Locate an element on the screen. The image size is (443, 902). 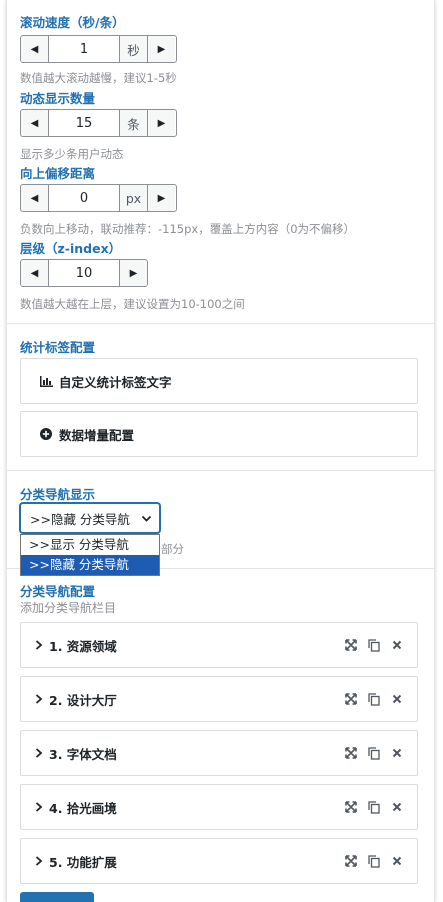
nav-item-title: 2. 设计大厅 is located at coordinates (83, 700).